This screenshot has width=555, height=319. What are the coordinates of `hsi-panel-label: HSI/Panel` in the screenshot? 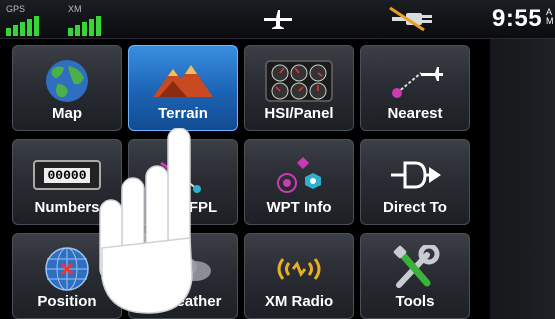 It's located at (299, 113).